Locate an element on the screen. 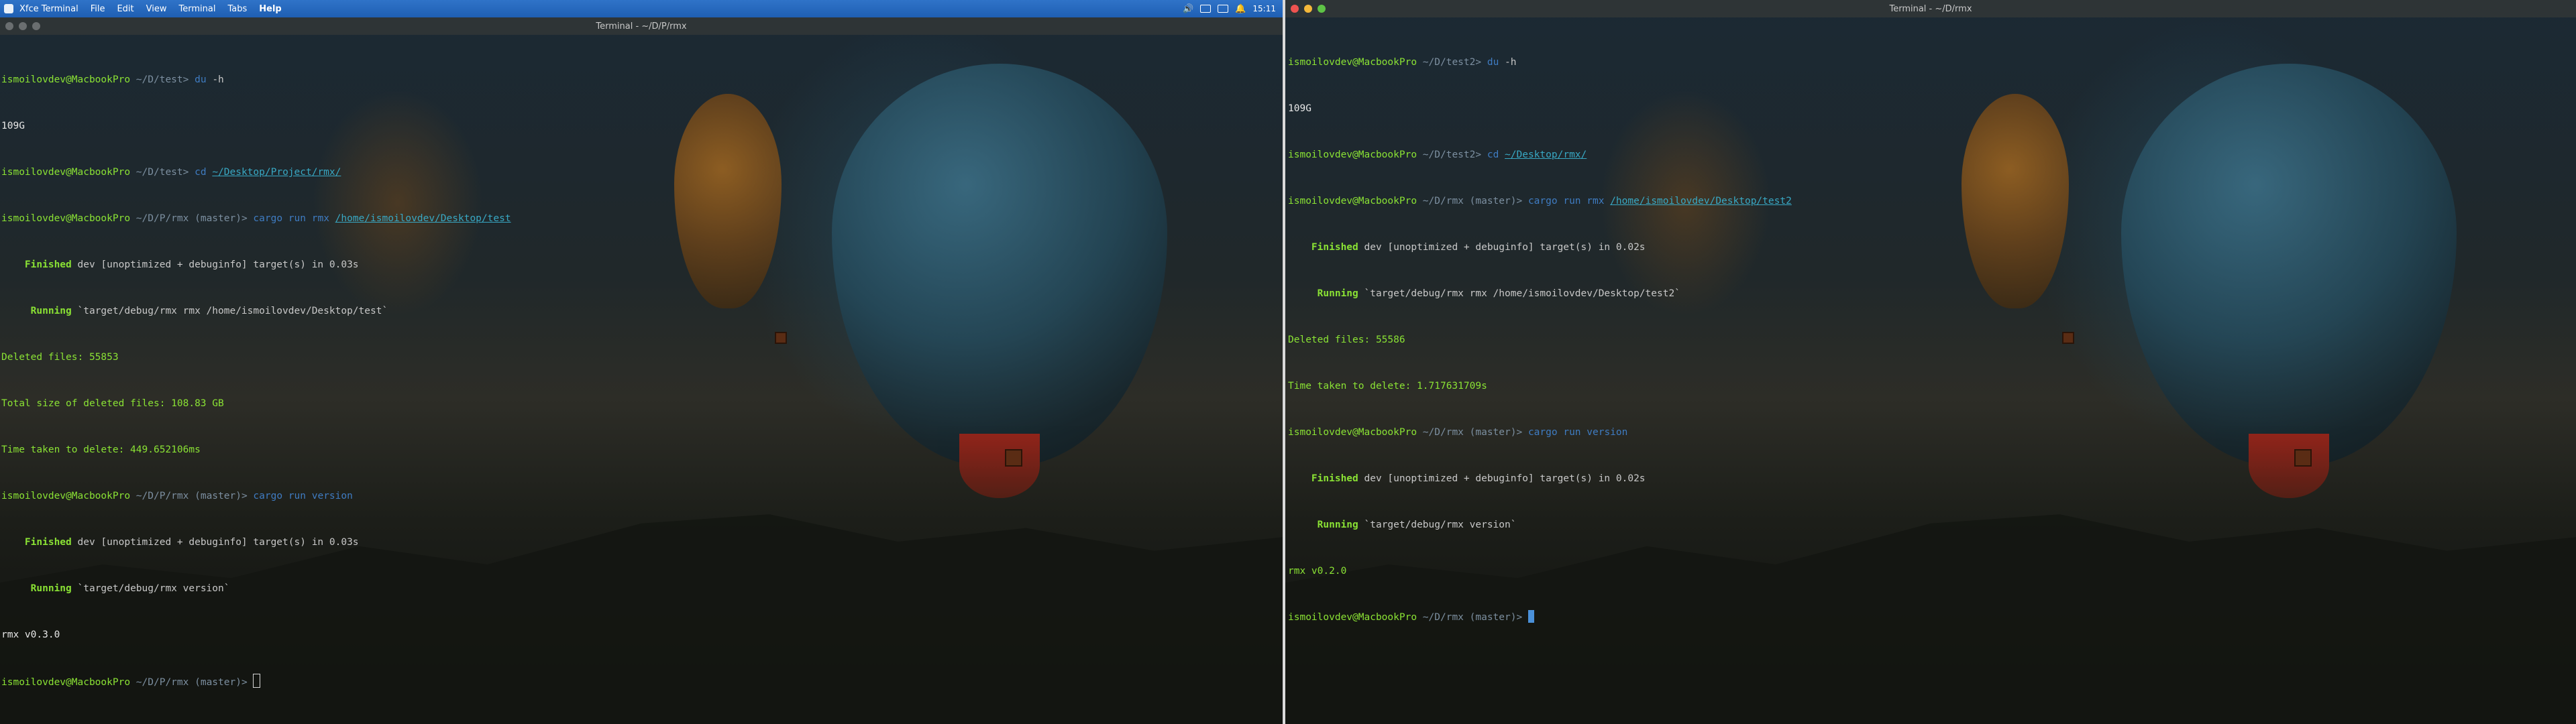  terminal-line: ismoilovdev@MacbookPro ~/D/rmx (master)> is located at coordinates (1540, 617).